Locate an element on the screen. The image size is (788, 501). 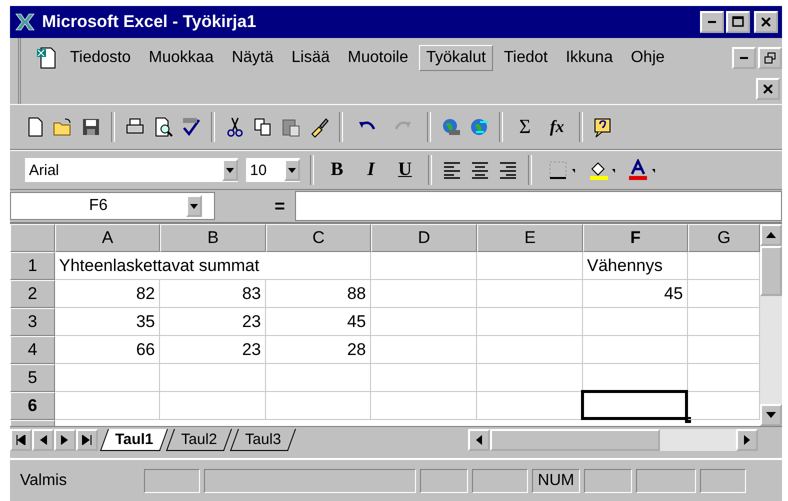
table-cell: 66 is located at coordinates (107, 350).